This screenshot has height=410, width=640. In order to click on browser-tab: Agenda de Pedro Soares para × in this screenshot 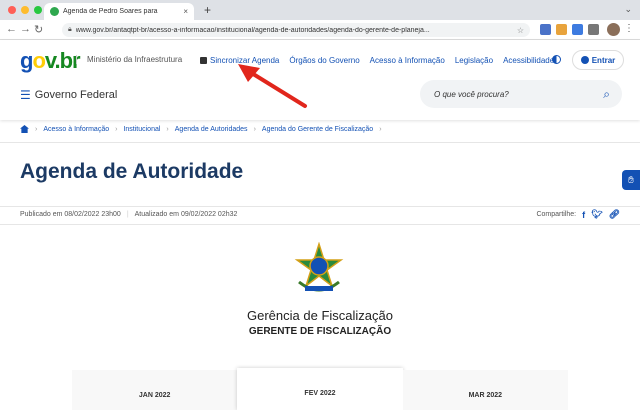, I will do `click(119, 11)`.